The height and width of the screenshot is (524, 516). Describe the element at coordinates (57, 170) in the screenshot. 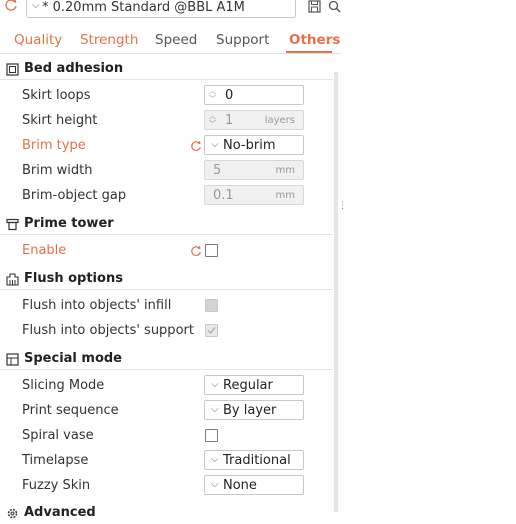

I see `label-brim-width: Brim width` at that location.